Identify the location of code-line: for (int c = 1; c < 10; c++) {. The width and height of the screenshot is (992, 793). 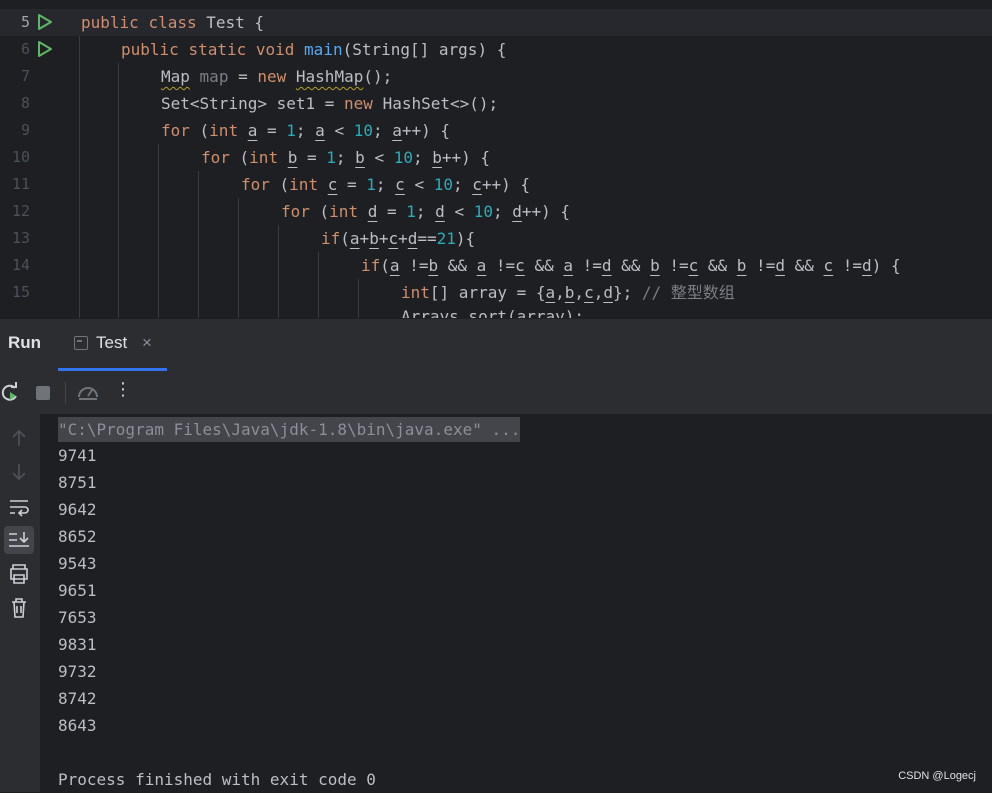
(385, 184).